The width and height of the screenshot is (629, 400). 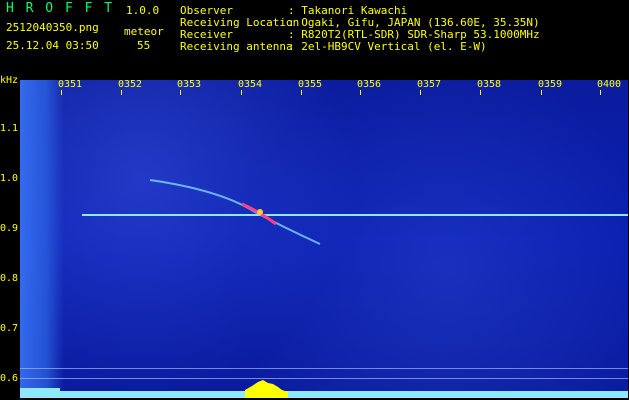 What do you see at coordinates (324, 389) in the screenshot?
I see `power-histogram` at bounding box center [324, 389].